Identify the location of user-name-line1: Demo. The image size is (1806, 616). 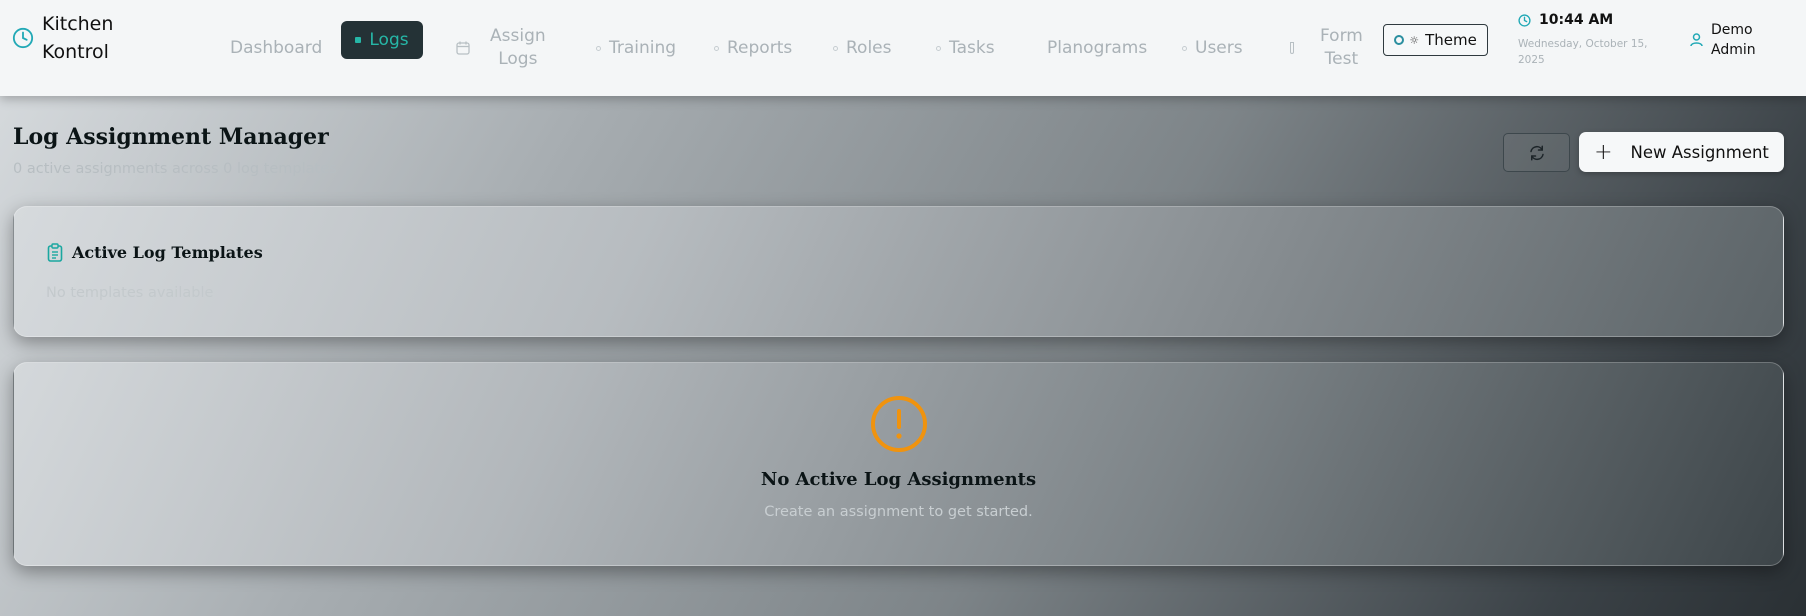
(1732, 30).